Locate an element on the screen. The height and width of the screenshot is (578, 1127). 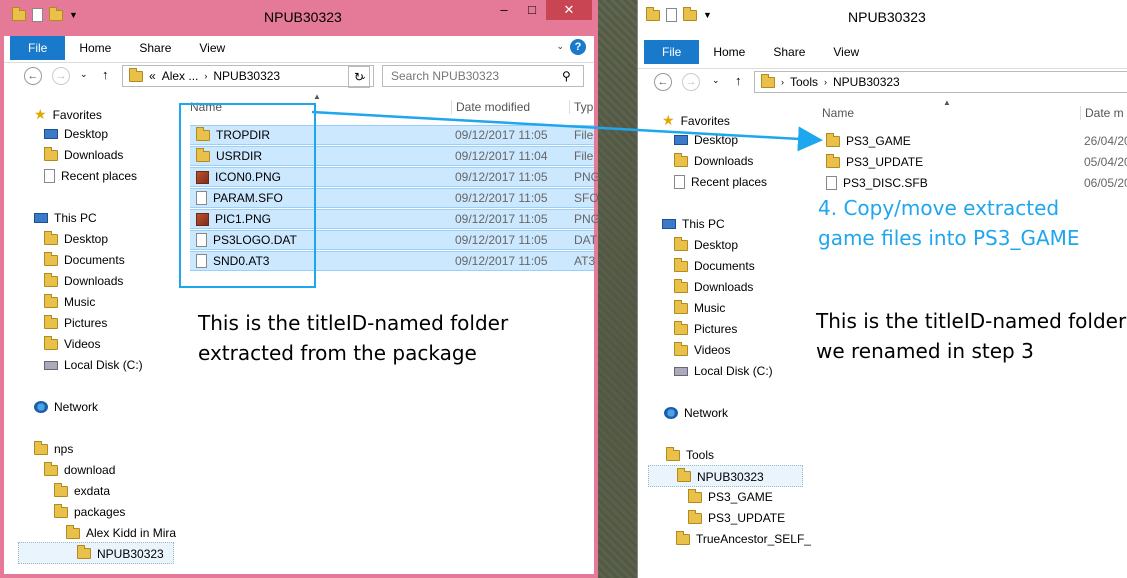
column-date: Date modified is located at coordinates (490, 107).